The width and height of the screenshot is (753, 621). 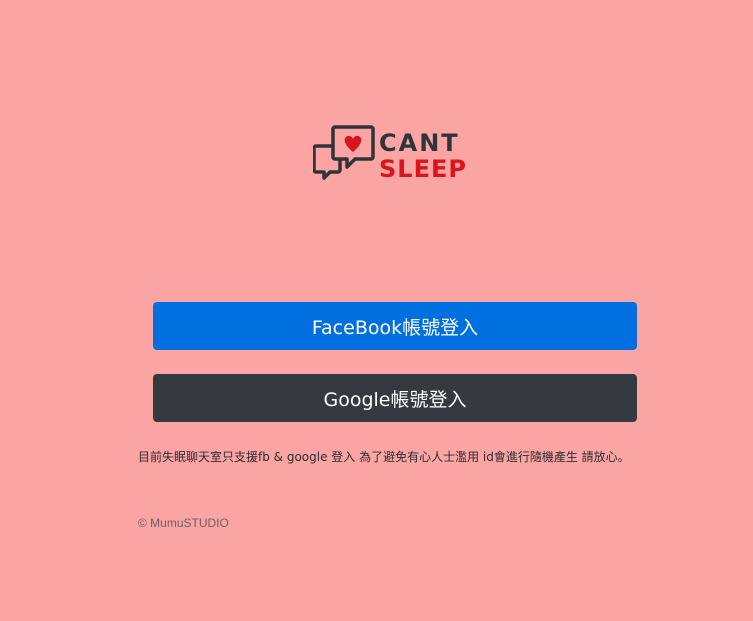 What do you see at coordinates (419, 143) in the screenshot?
I see `logo-text-cant: CANT` at bounding box center [419, 143].